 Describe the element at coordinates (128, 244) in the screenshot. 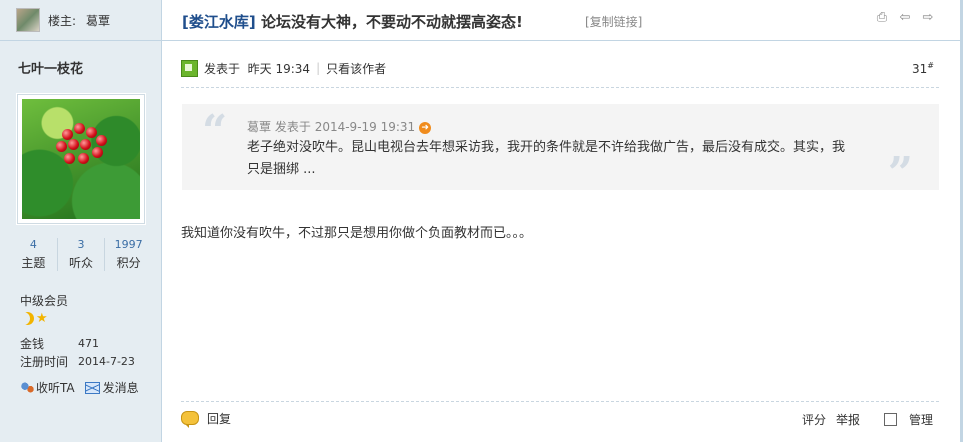

I see `stat-value: 1997` at that location.